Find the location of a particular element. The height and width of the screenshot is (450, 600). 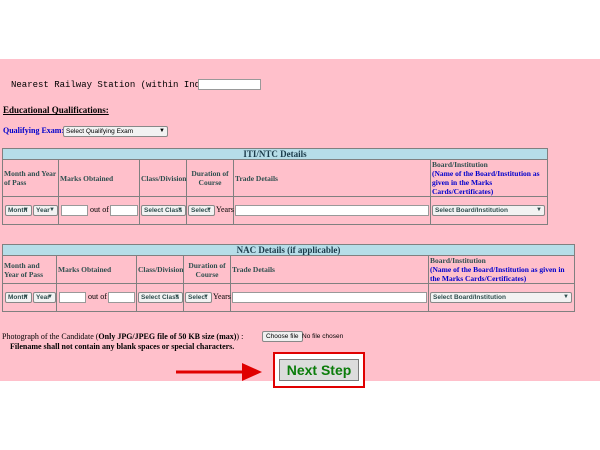

nac-title: NAC Details (if applicable) is located at coordinates (288, 250).